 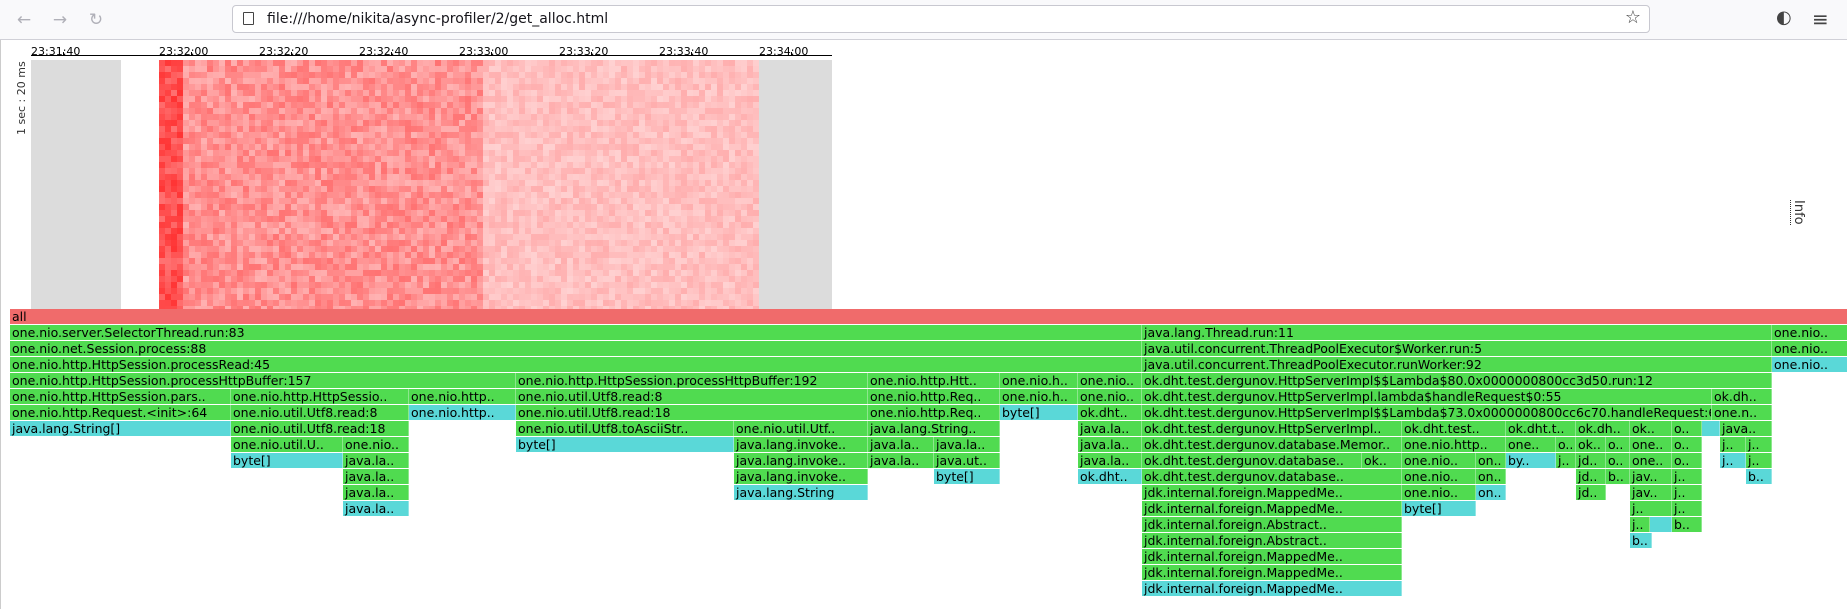 I want to click on flame-frame: one.nio.http.HttpSessio.., so click(x=320, y=396).